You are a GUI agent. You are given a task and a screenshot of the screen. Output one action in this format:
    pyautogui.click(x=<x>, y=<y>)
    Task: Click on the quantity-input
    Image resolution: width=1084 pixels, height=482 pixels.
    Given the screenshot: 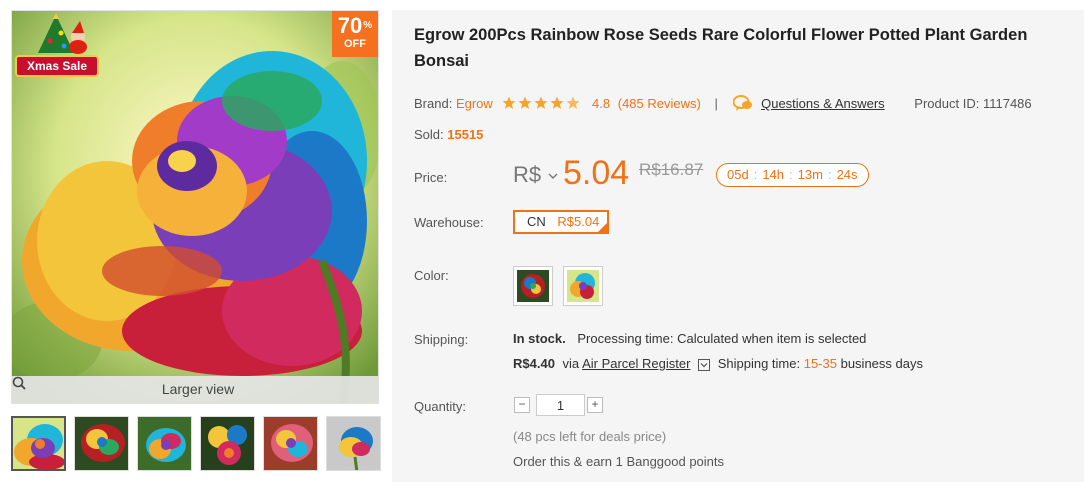 What is the action you would take?
    pyautogui.click(x=560, y=405)
    